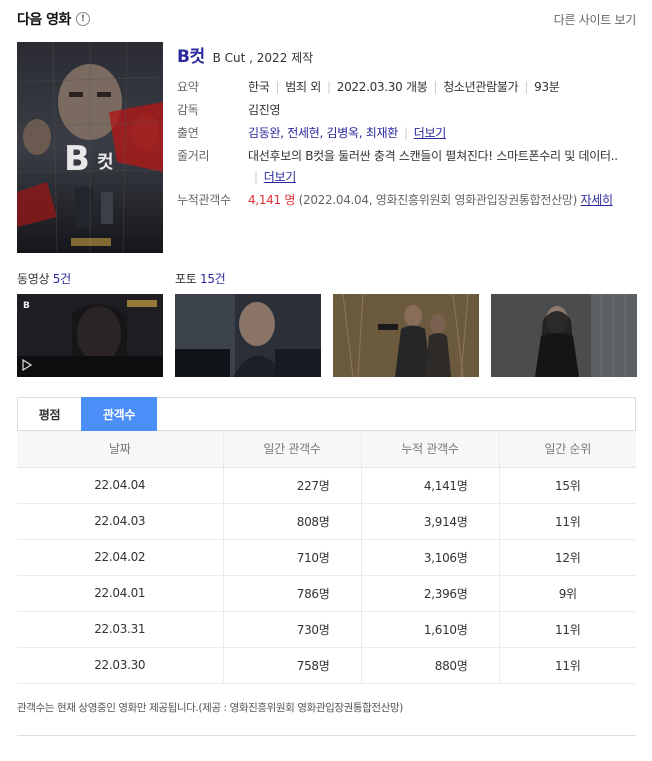  I want to click on table-row: 22.03.30 758명 880명 11위, so click(326, 665).